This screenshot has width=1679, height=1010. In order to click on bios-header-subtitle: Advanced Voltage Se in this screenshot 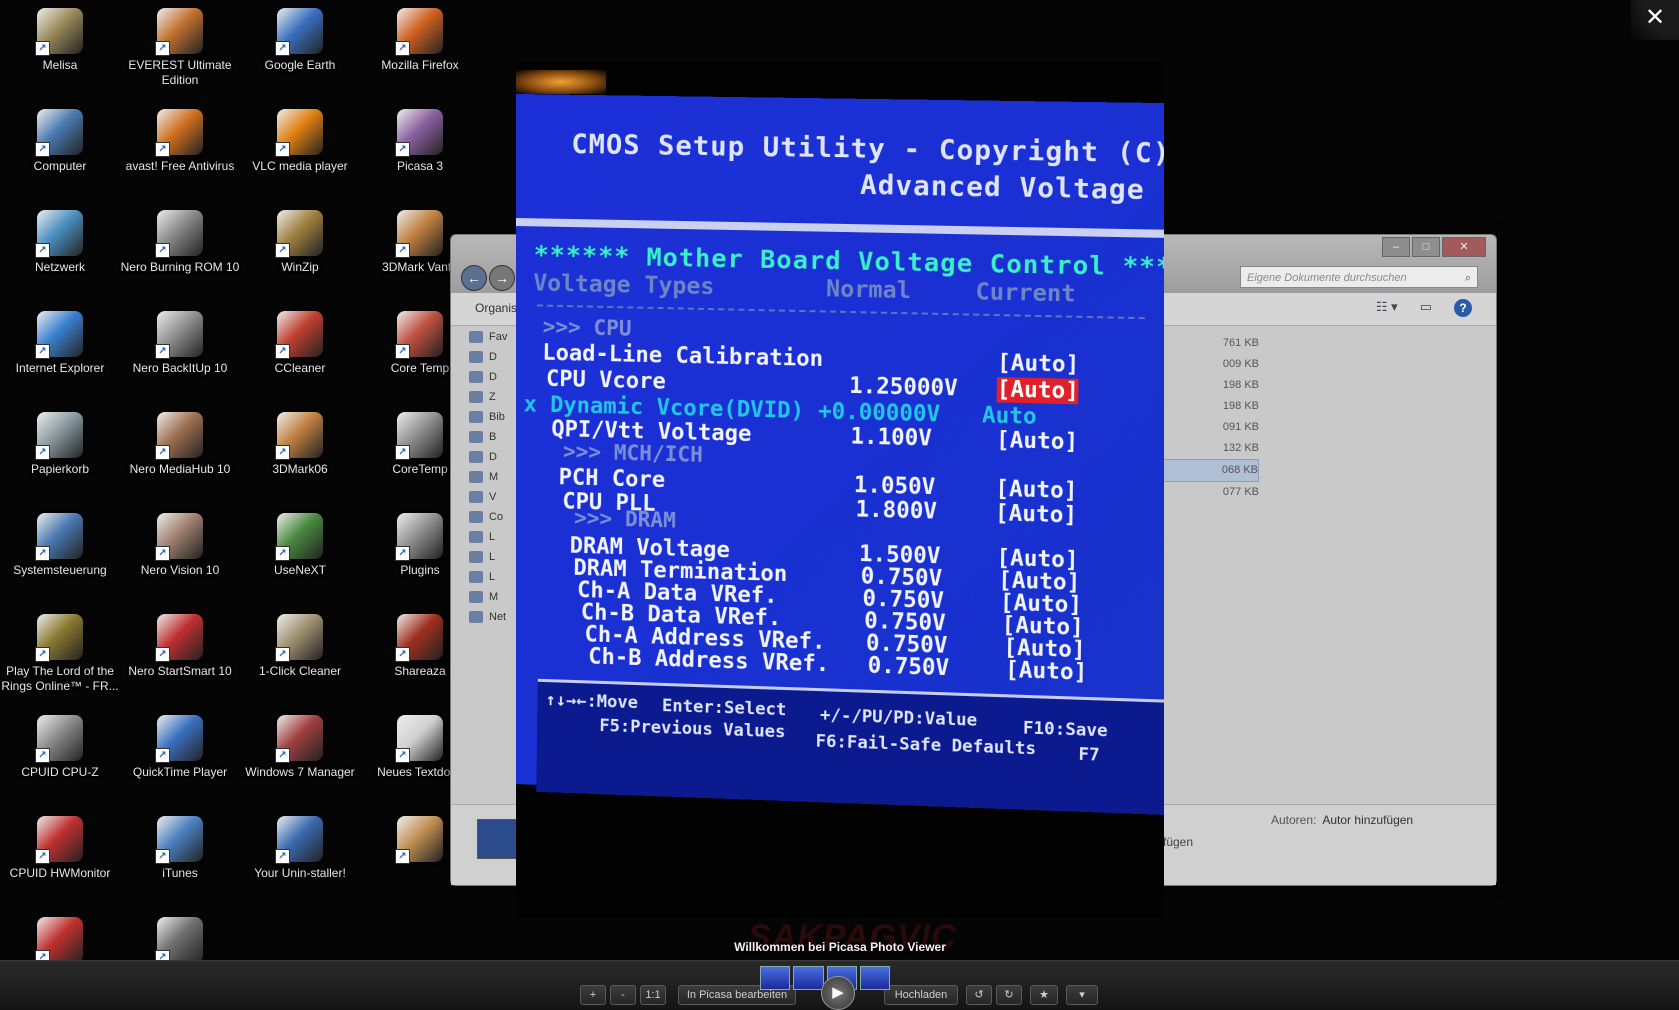, I will do `click(1012, 188)`.